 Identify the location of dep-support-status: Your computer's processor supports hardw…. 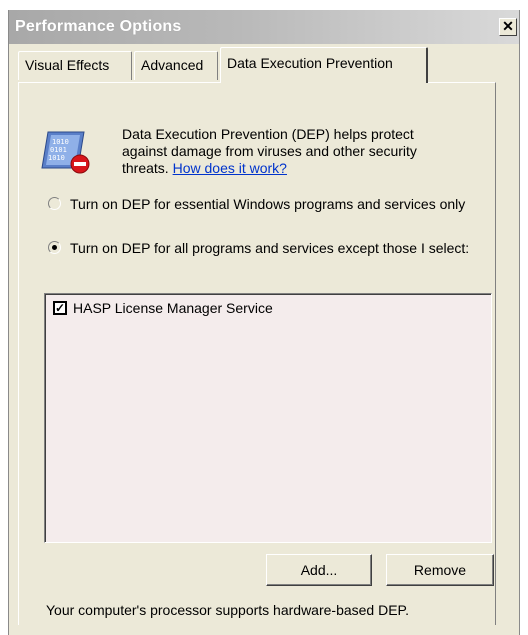
(227, 610).